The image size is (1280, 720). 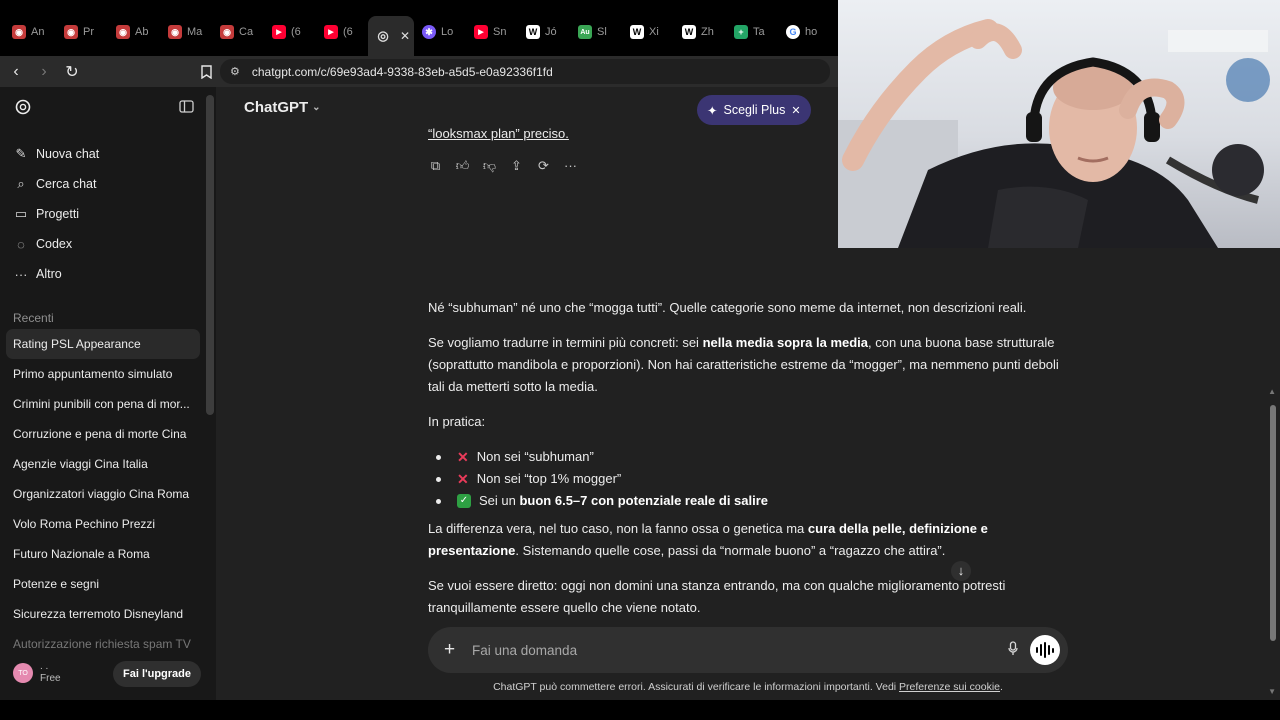 What do you see at coordinates (741, 32) in the screenshot?
I see `sheets-icon: +` at bounding box center [741, 32].